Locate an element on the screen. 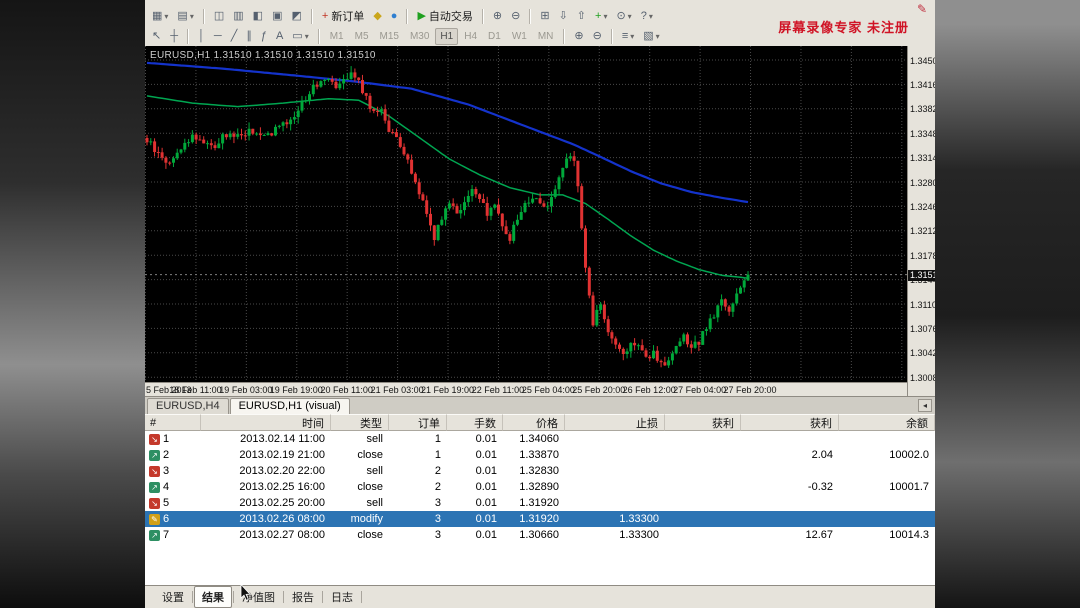  timeframe-m30-button: M30 is located at coordinates (419, 36).